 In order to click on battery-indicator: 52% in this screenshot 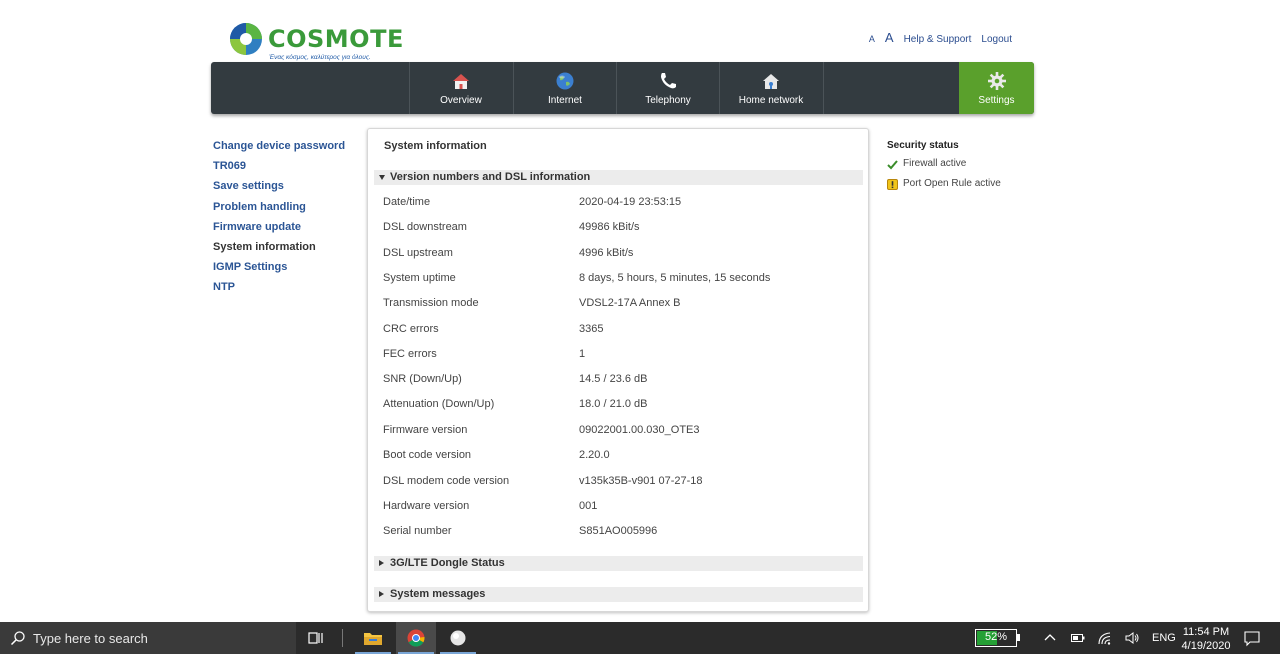, I will do `click(997, 638)`.